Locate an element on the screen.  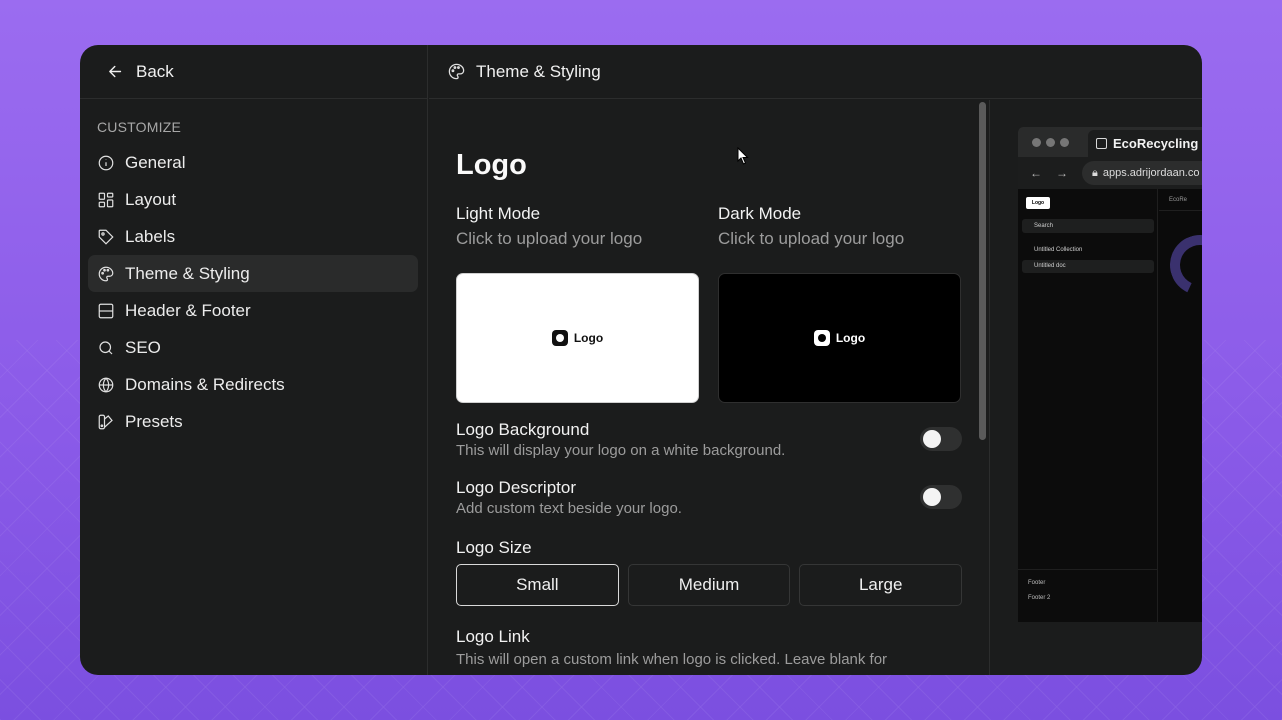
arrow-left-icon is located at coordinates (115, 71).